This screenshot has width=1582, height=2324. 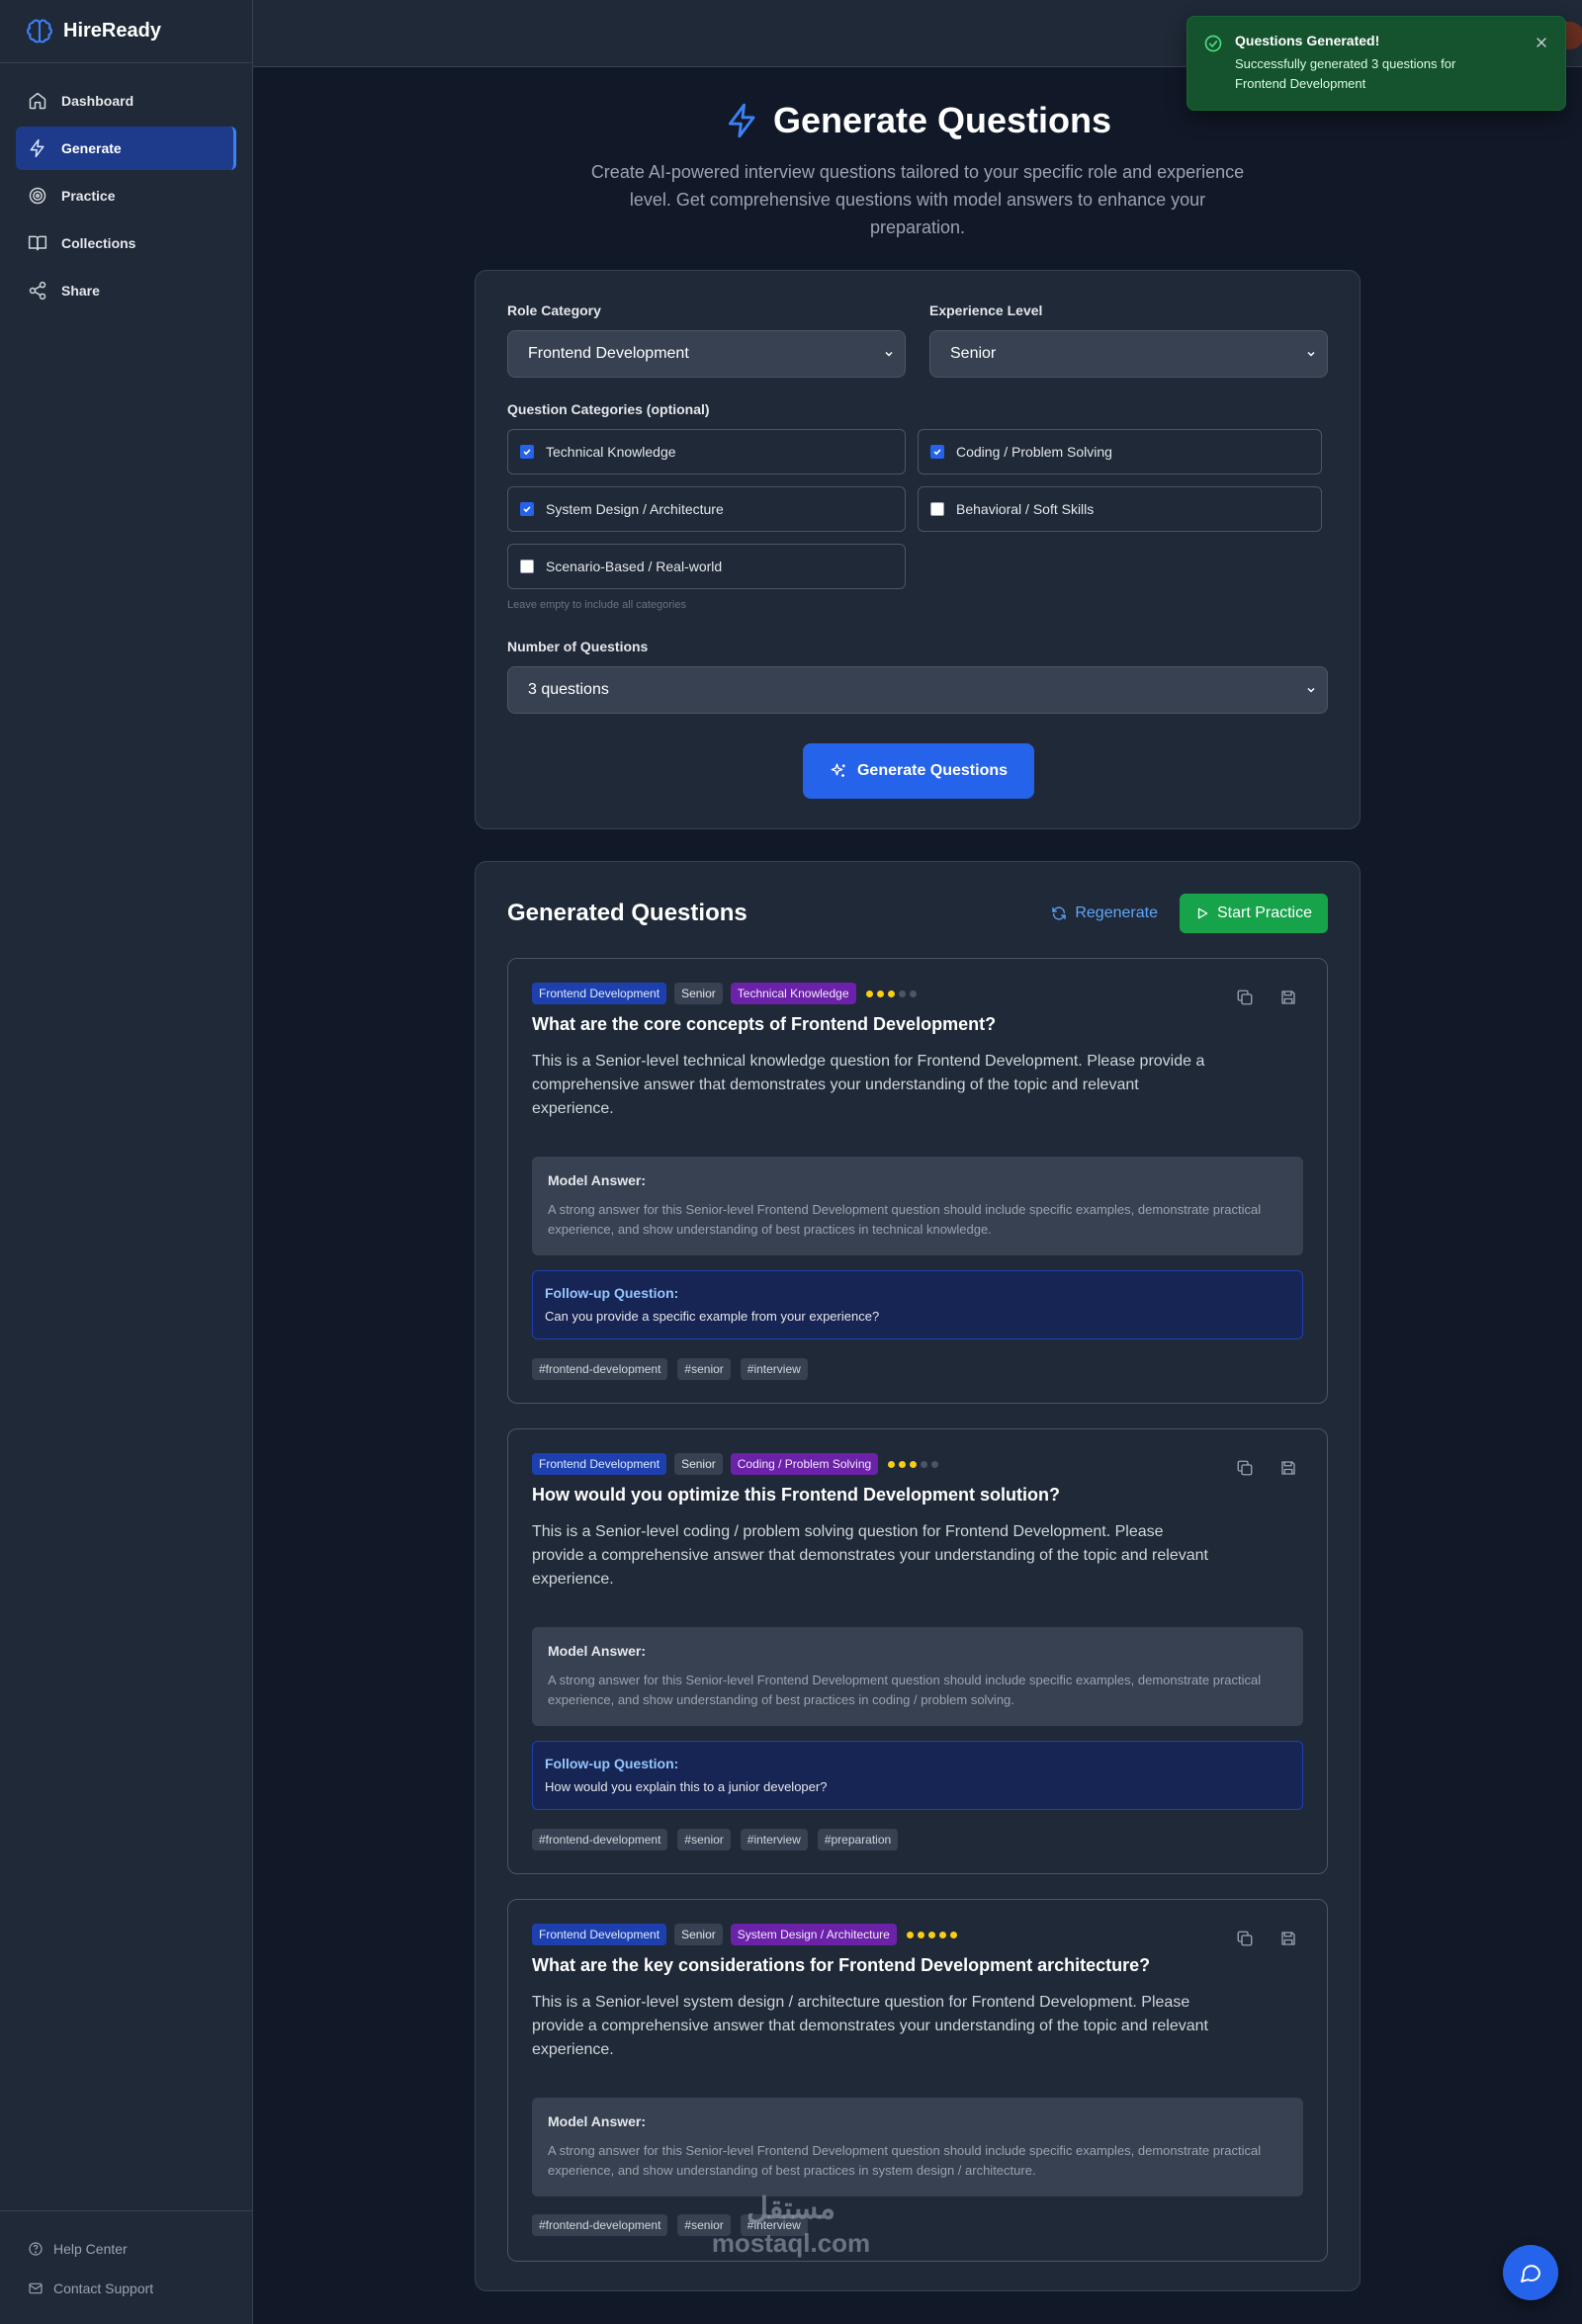 What do you see at coordinates (986, 310) in the screenshot?
I see `experience-level-label: Experience Level` at bounding box center [986, 310].